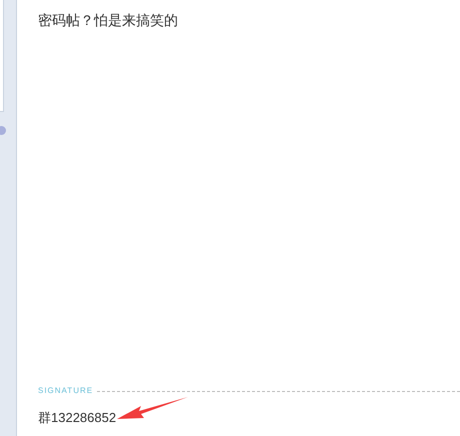 This screenshot has height=436, width=460. Describe the element at coordinates (77, 418) in the screenshot. I see `signature-text: 群132286852` at that location.